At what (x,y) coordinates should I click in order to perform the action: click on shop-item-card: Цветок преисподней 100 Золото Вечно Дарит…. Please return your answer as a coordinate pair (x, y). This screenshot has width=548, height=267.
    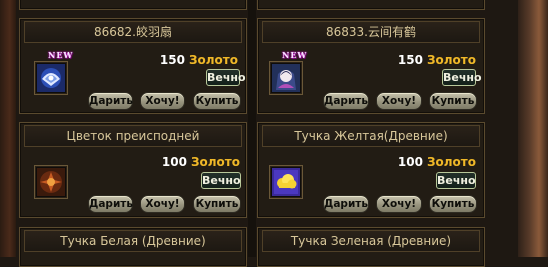
    Looking at the image, I should click on (133, 170).